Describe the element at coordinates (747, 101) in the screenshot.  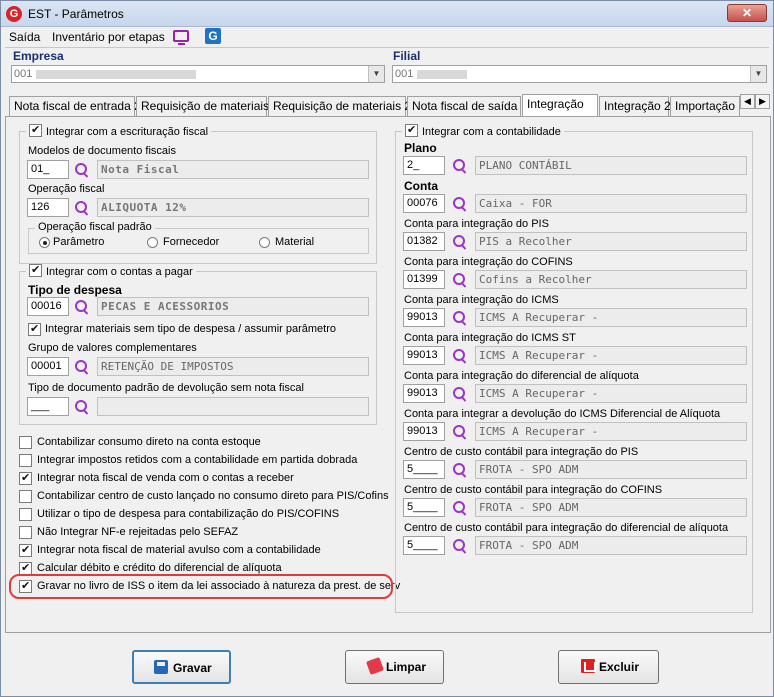
I see `tab-scroll-left-icon: ◀` at that location.